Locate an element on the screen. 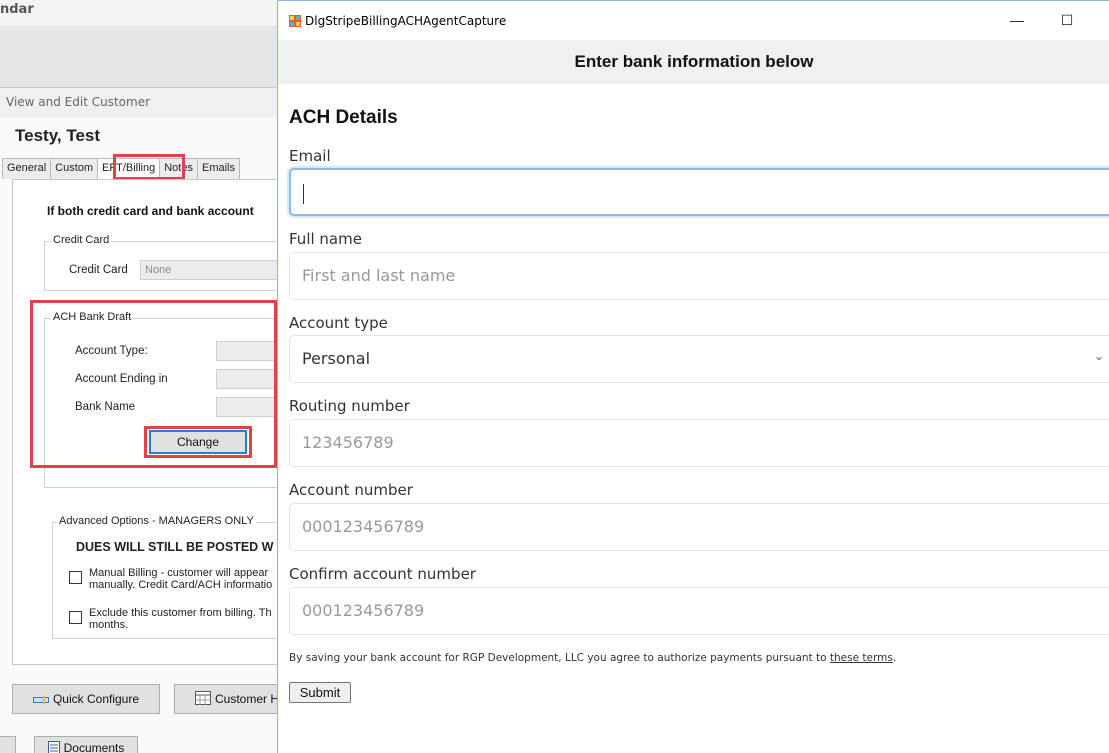  chevron-down-icon: ⌄ is located at coordinates (1099, 356).